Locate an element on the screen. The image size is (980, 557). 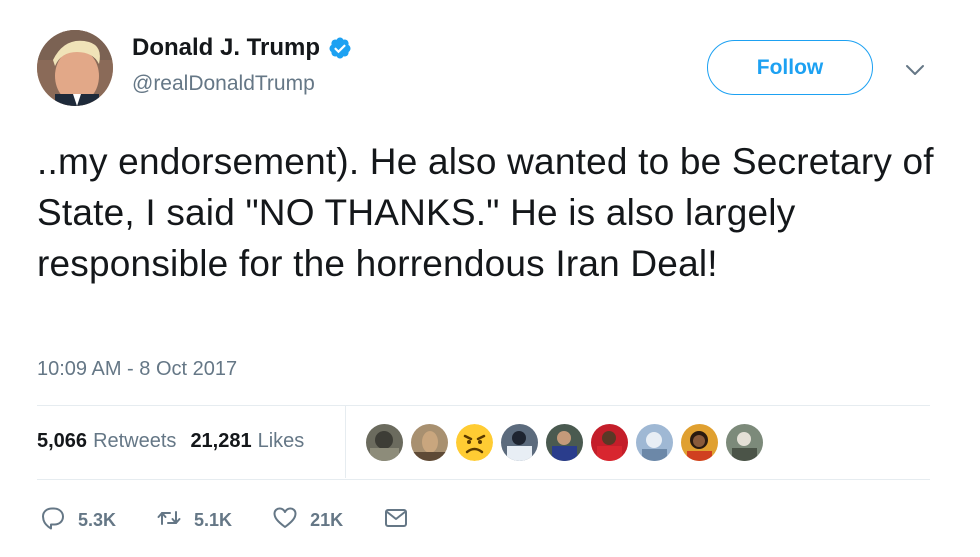
retweets-count: 5,066 is located at coordinates (62, 441).